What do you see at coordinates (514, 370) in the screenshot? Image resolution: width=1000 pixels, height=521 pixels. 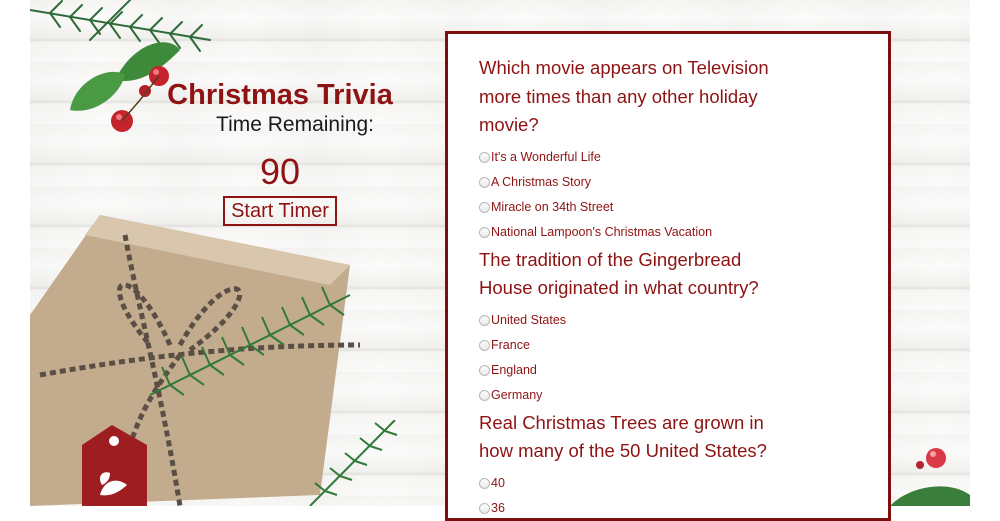 I see `answer-label: England` at bounding box center [514, 370].